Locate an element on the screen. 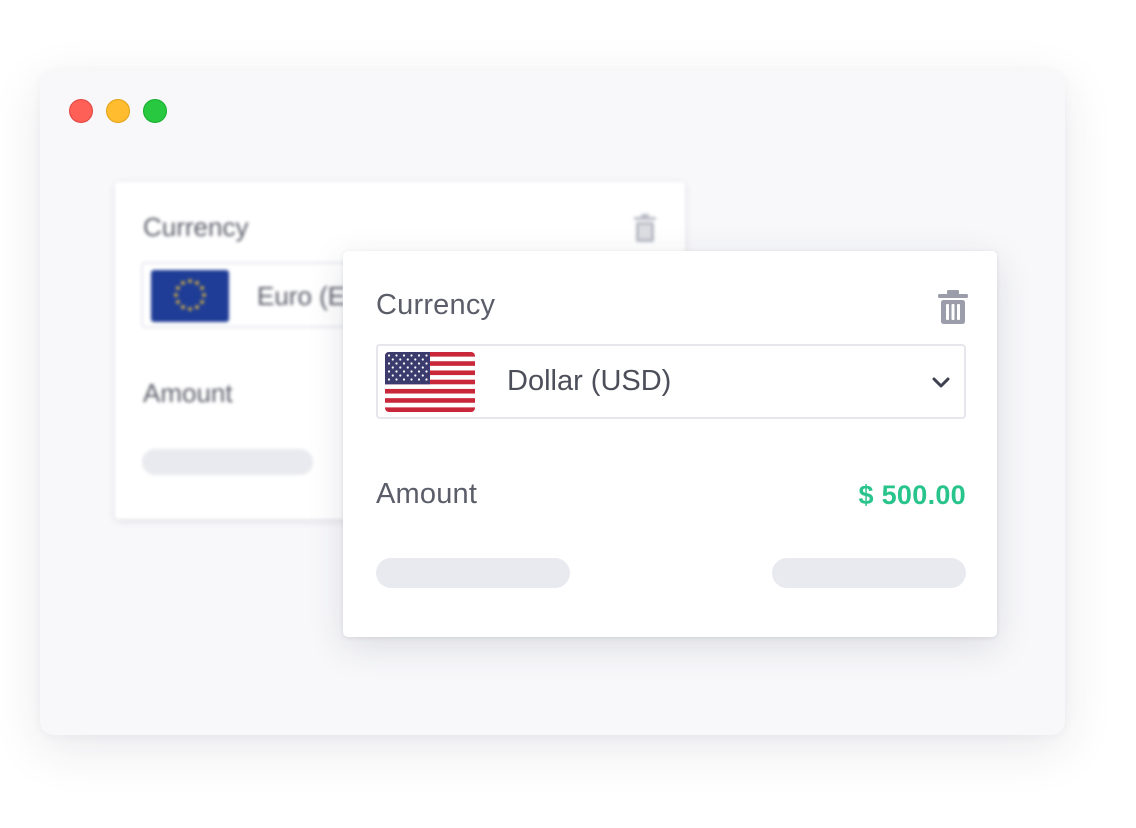 This screenshot has height=828, width=1136. window-controls is located at coordinates (118, 111).